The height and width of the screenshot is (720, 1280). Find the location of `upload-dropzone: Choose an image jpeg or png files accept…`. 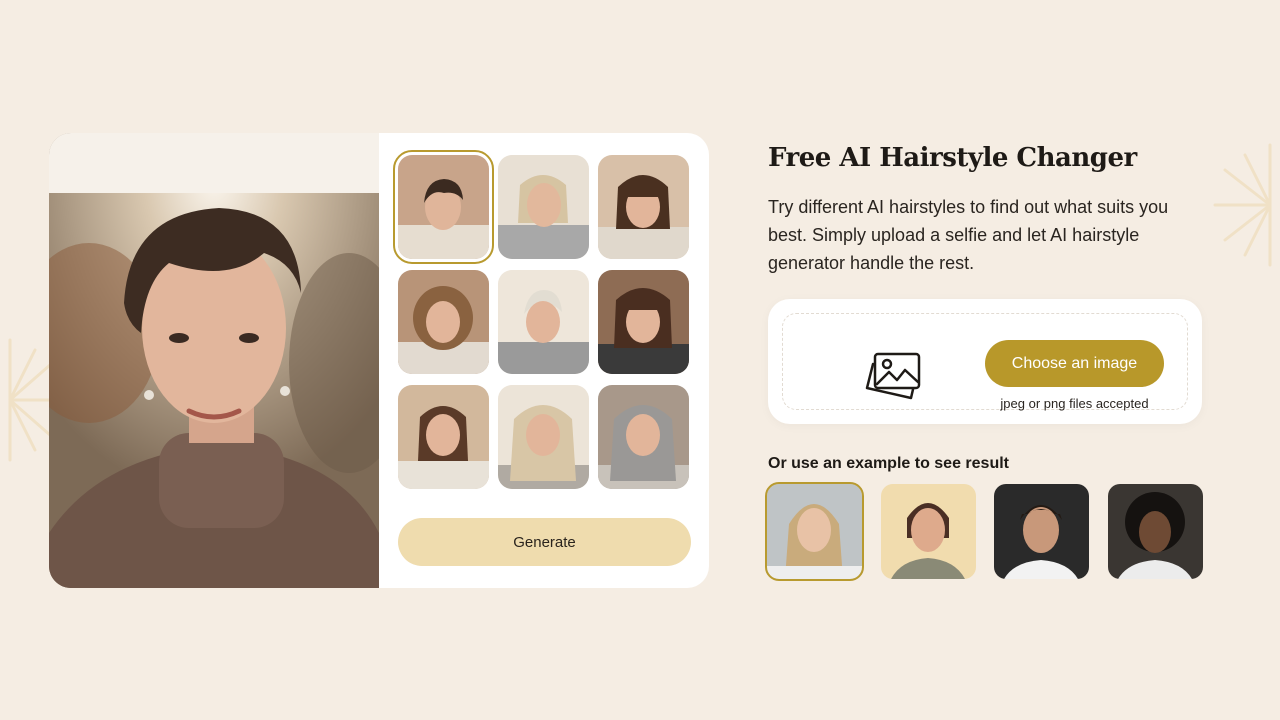

upload-dropzone: Choose an image jpeg or png files accept… is located at coordinates (985, 361).